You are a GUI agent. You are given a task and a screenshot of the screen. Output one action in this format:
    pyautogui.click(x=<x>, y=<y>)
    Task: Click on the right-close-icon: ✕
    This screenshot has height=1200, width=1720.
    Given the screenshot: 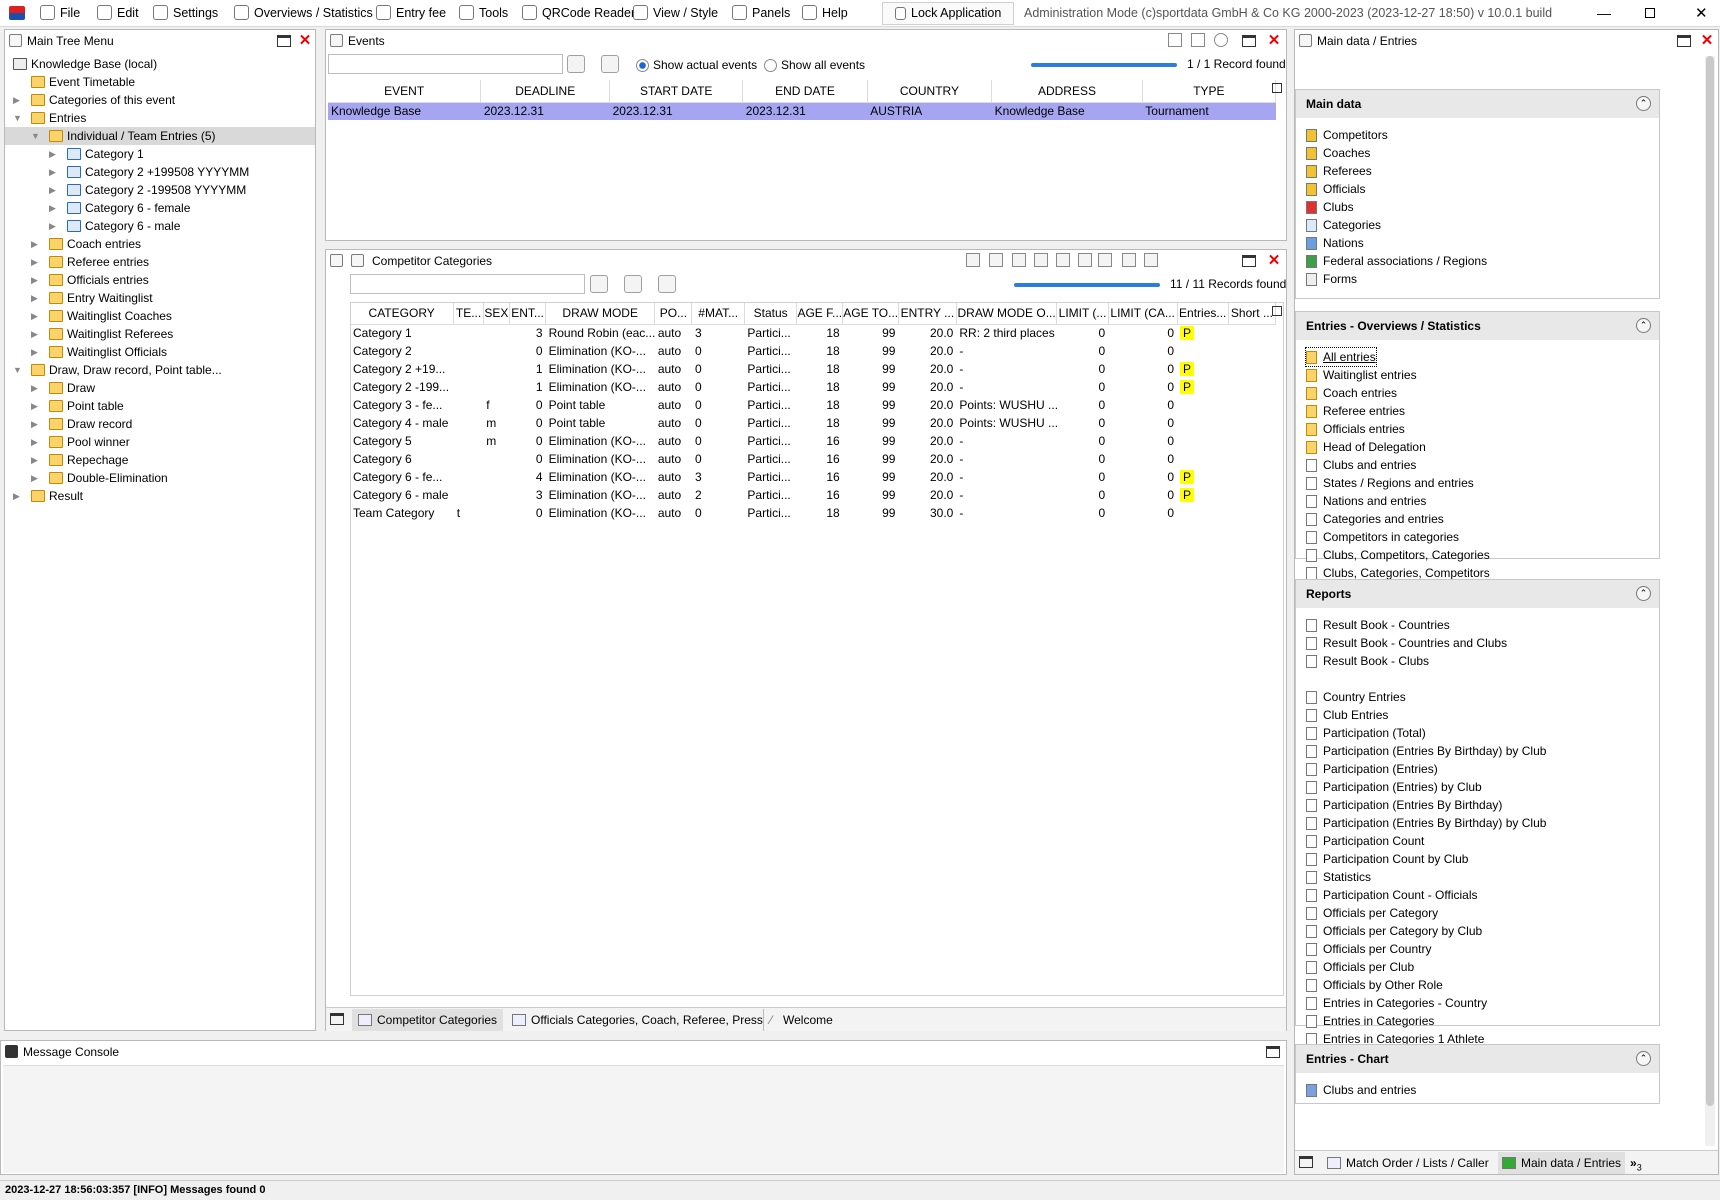 What is the action you would take?
    pyautogui.click(x=1707, y=41)
    